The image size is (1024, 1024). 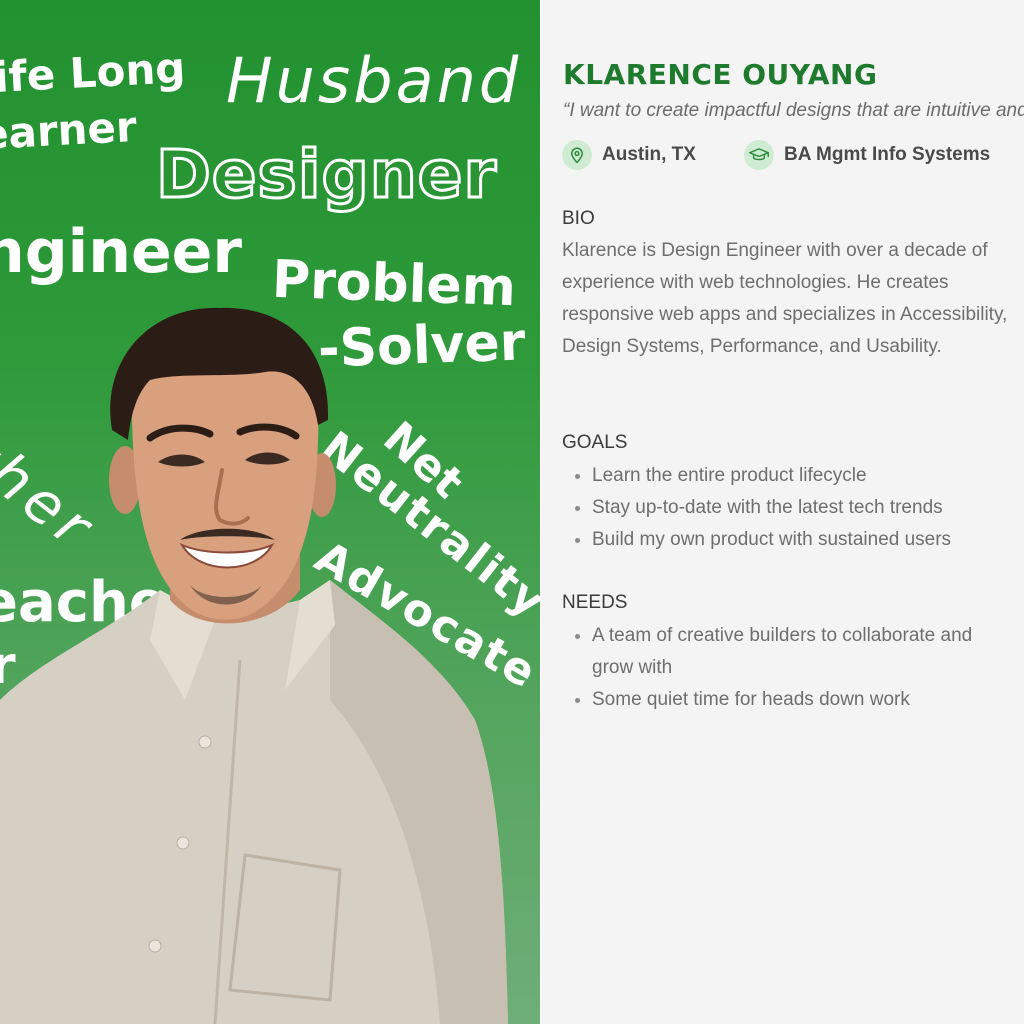 What do you see at coordinates (797, 700) in the screenshot?
I see `need-item: Some quiet time for heads down work` at bounding box center [797, 700].